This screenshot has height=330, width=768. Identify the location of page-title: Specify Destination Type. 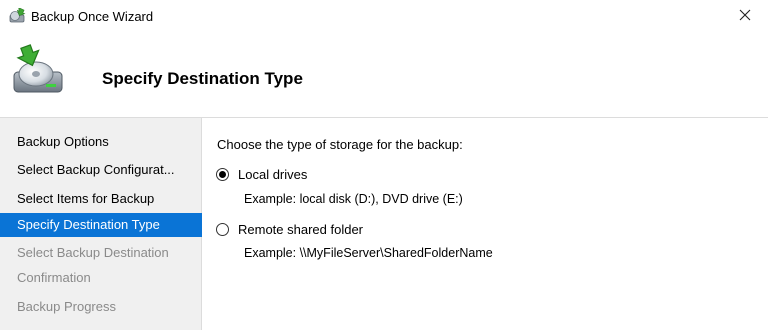
(202, 78).